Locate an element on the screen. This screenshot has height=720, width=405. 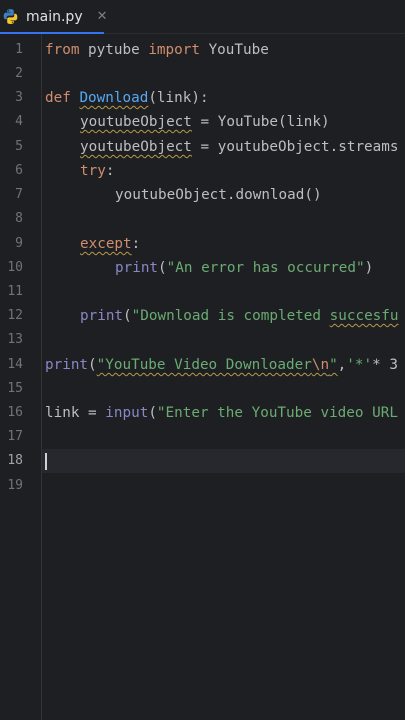
paren-close: ) is located at coordinates (369, 268).